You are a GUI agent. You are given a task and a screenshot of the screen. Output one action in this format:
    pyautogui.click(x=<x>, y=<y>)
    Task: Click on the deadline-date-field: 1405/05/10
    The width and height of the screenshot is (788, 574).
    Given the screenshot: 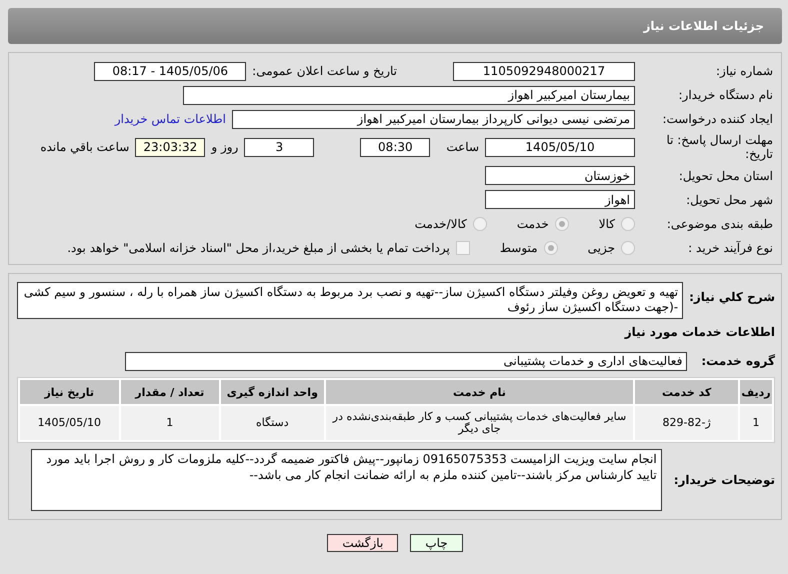 What is the action you would take?
    pyautogui.click(x=560, y=147)
    